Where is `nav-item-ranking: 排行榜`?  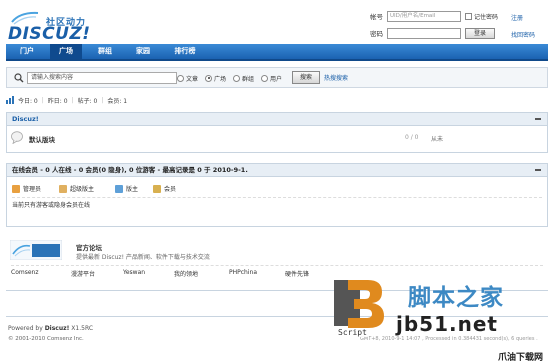
nav-item-ranking: 排行榜 is located at coordinates (185, 51).